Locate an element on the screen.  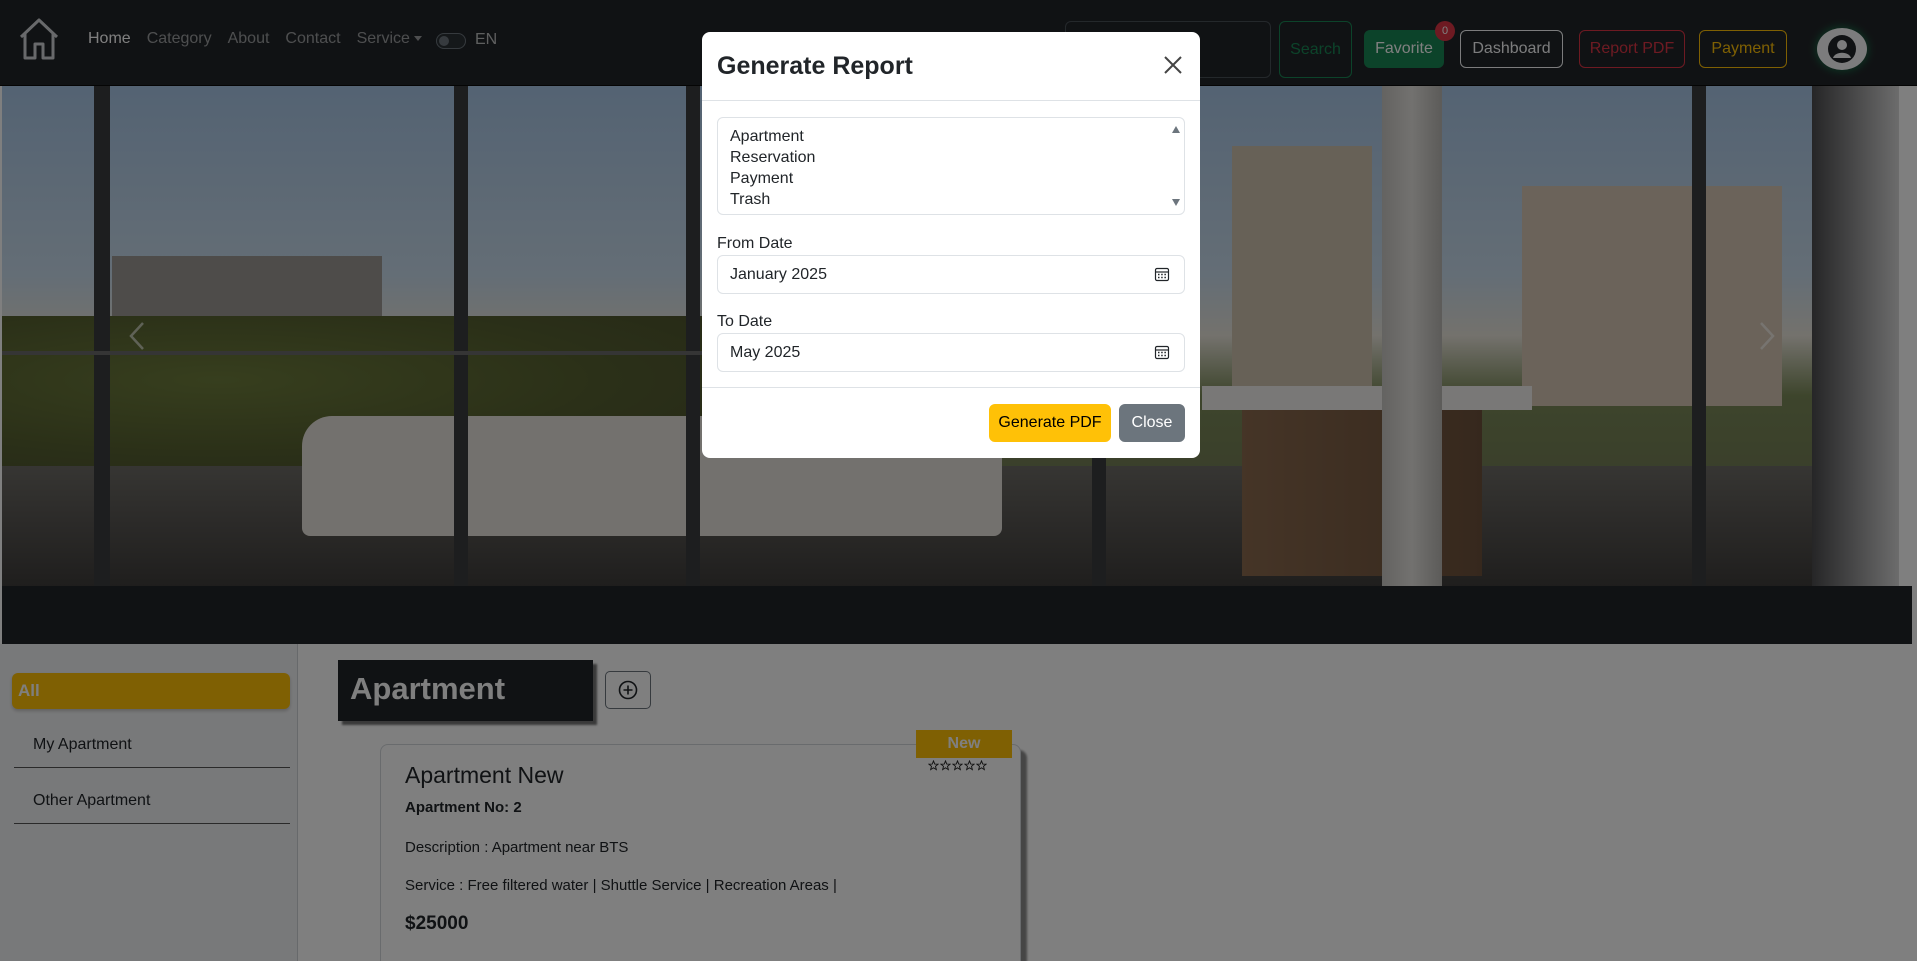
from-date-label: From Date is located at coordinates (755, 243).